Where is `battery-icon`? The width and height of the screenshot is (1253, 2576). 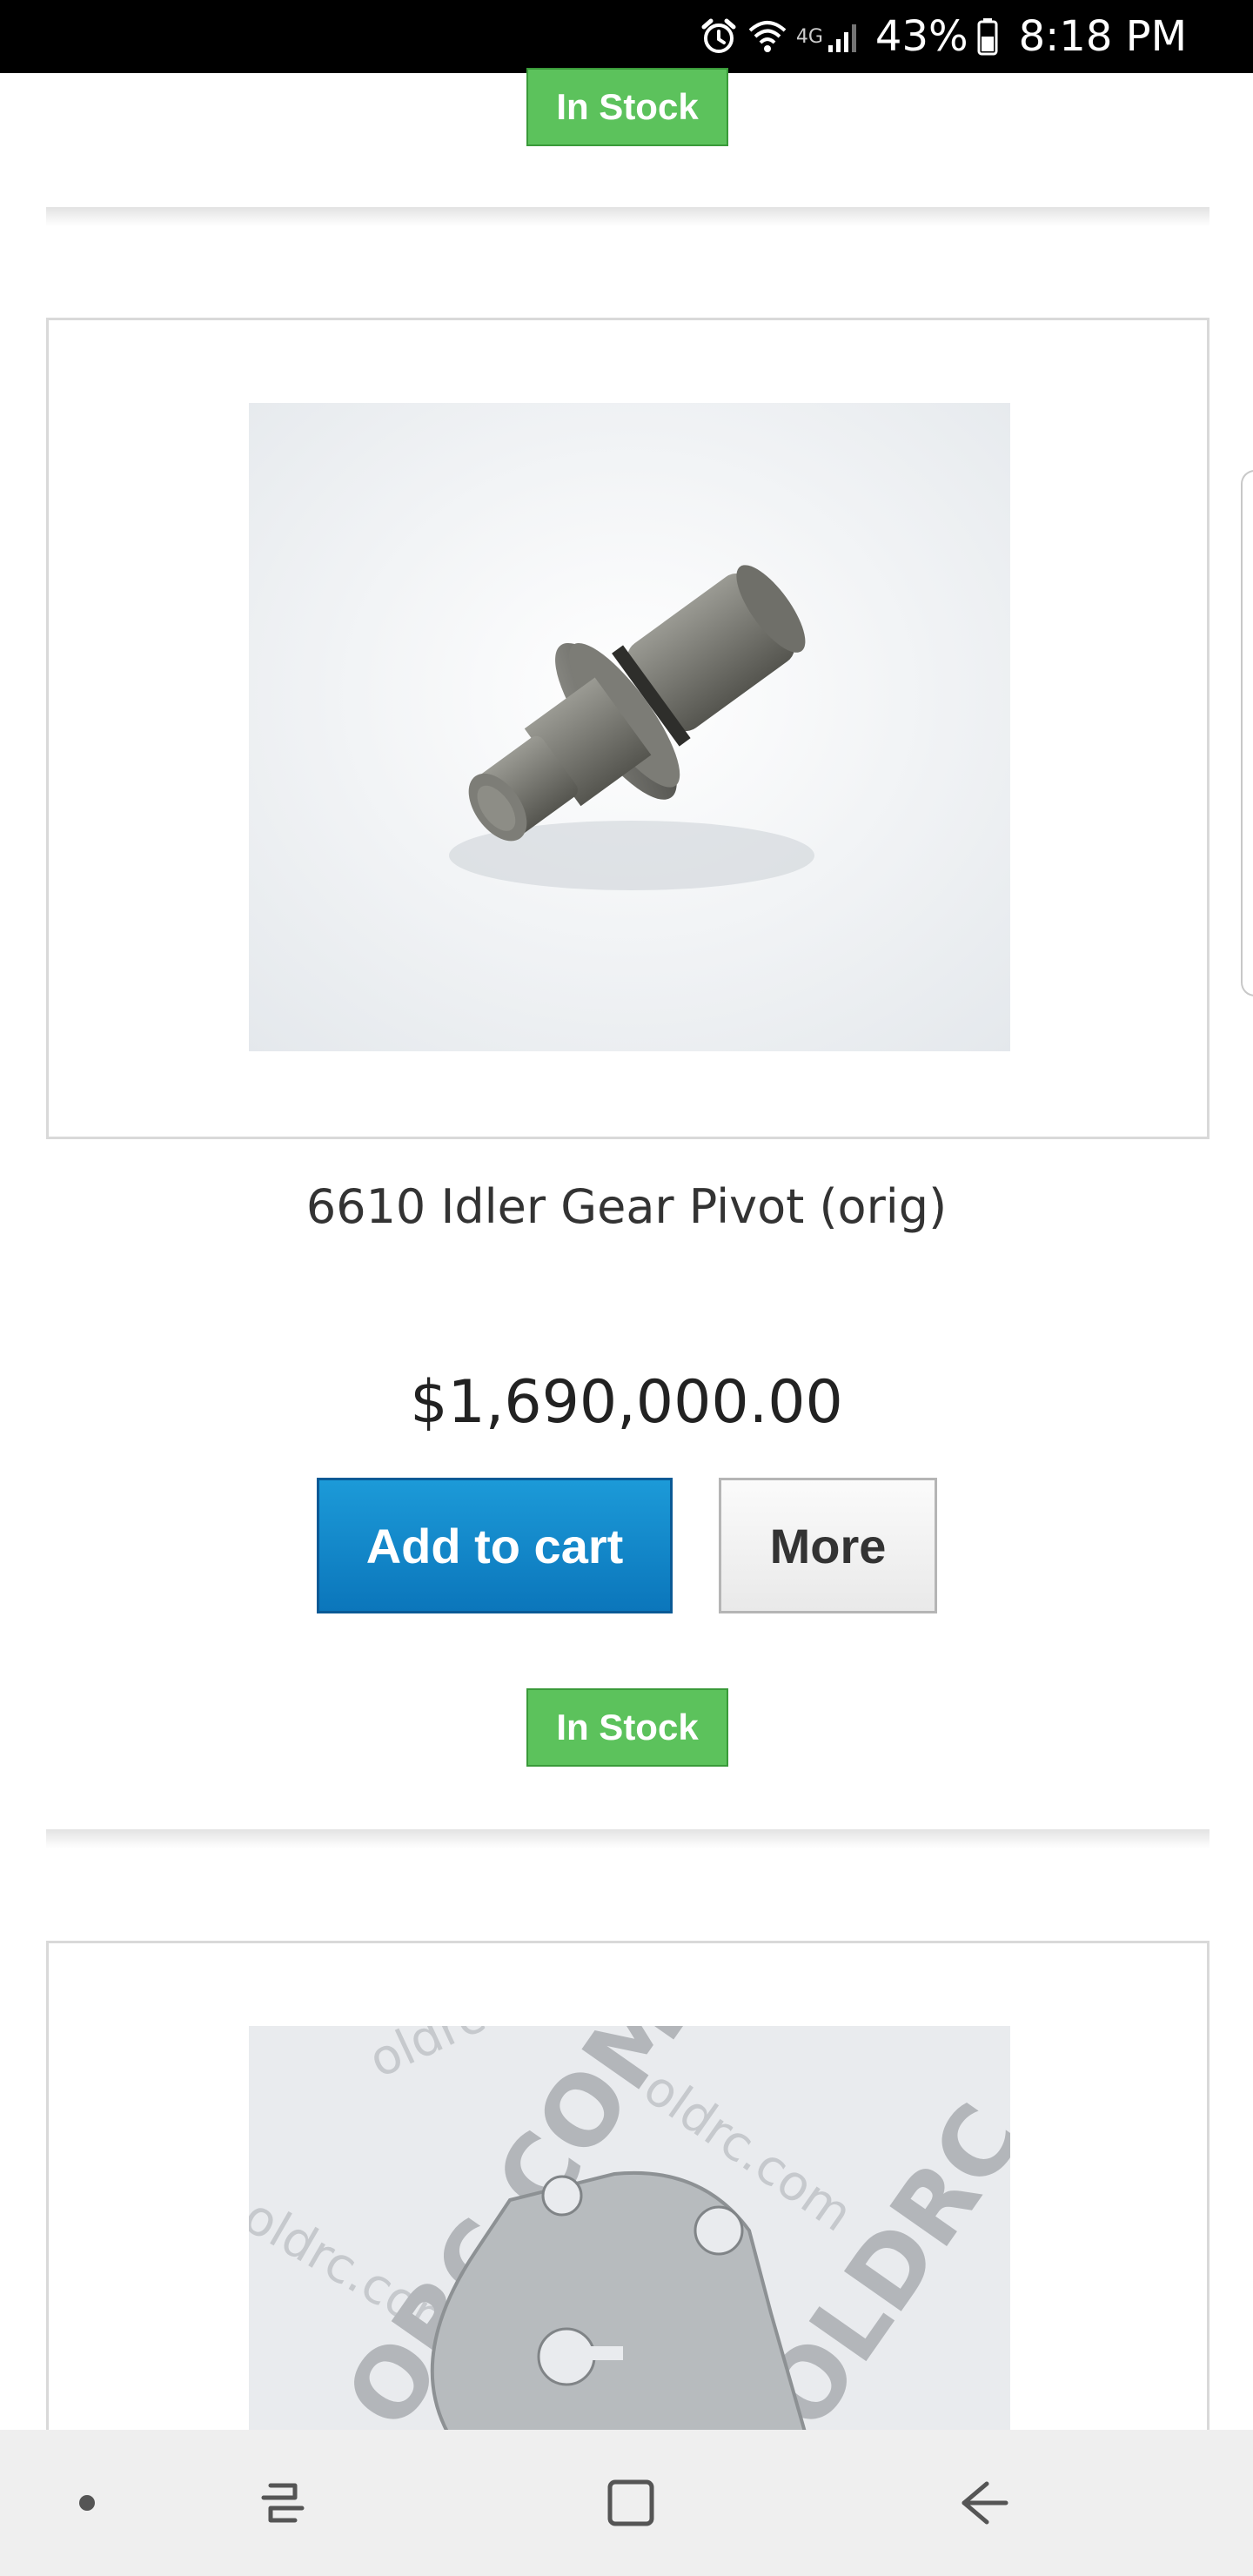 battery-icon is located at coordinates (987, 37).